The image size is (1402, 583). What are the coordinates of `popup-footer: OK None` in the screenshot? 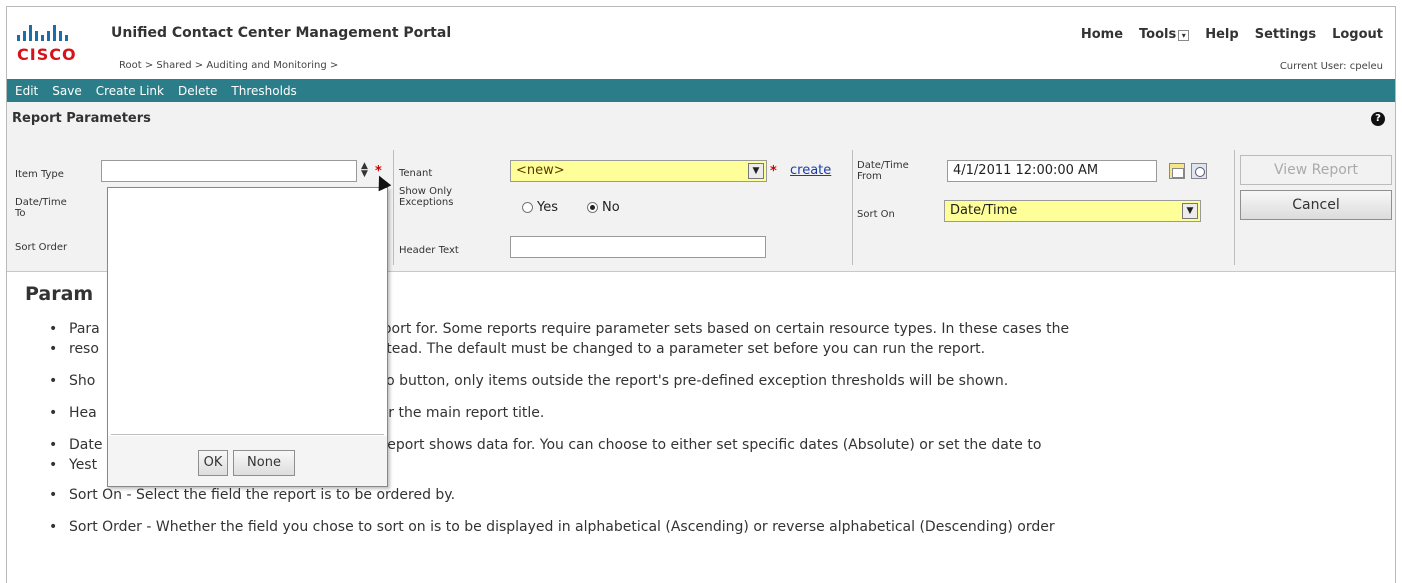 It's located at (247, 461).